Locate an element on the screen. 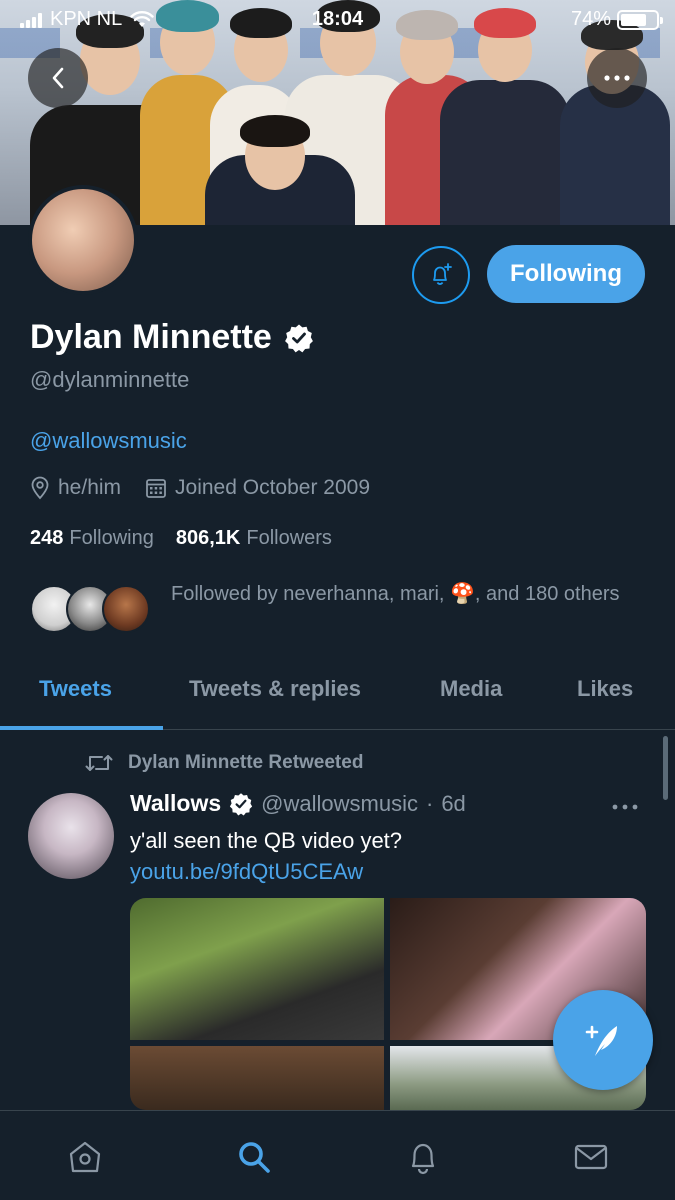 Image resolution: width=675 pixels, height=1200 pixels. mini-avatar is located at coordinates (126, 609).